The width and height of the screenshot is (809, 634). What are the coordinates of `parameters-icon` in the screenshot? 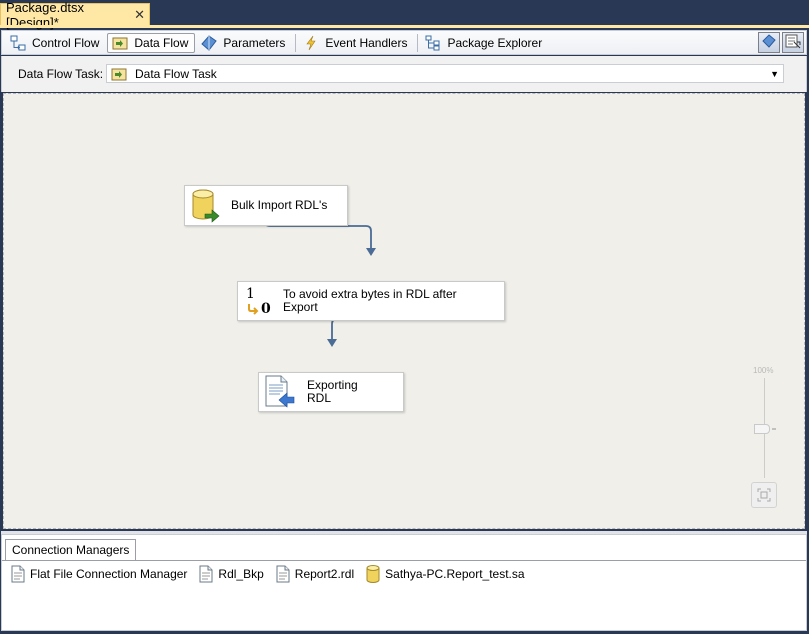 It's located at (209, 42).